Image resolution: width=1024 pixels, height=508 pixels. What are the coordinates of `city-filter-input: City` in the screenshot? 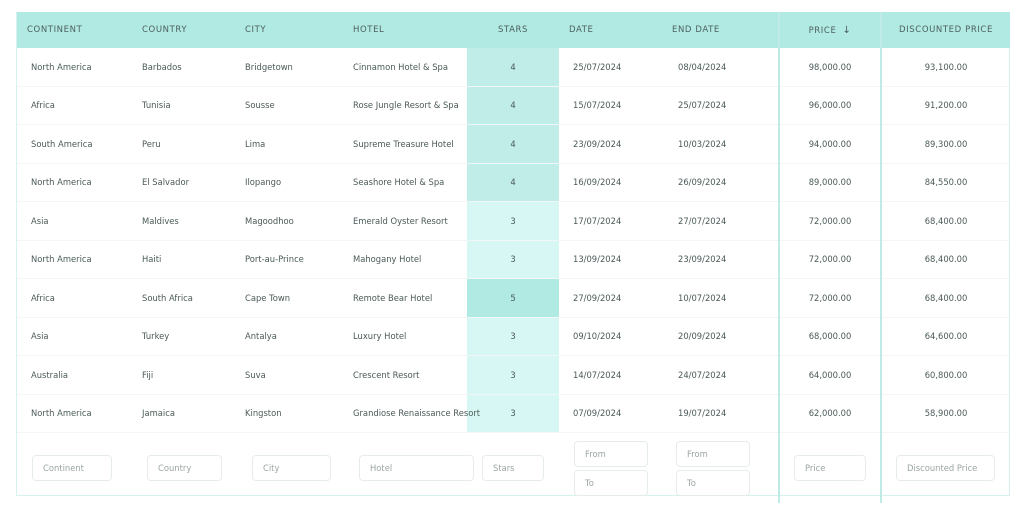 It's located at (291, 468).